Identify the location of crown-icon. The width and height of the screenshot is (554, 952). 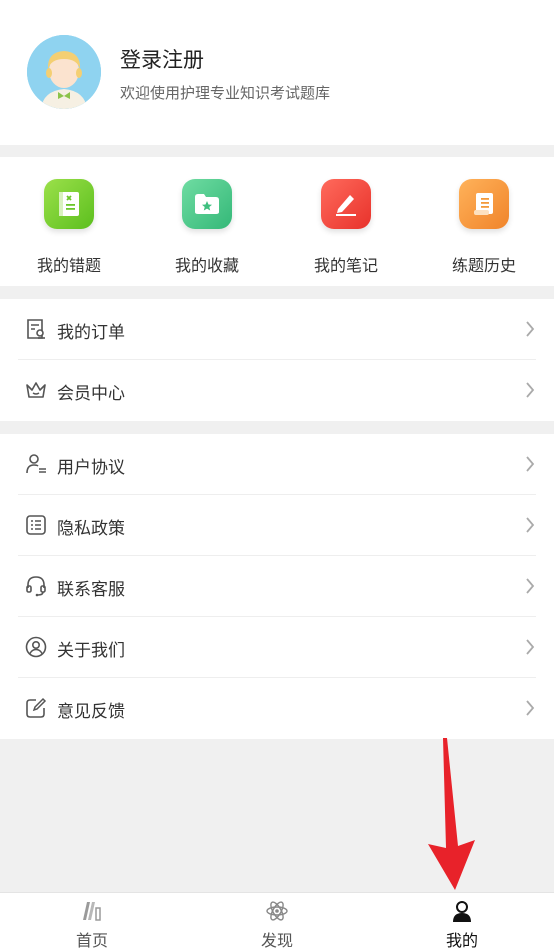
(36, 390).